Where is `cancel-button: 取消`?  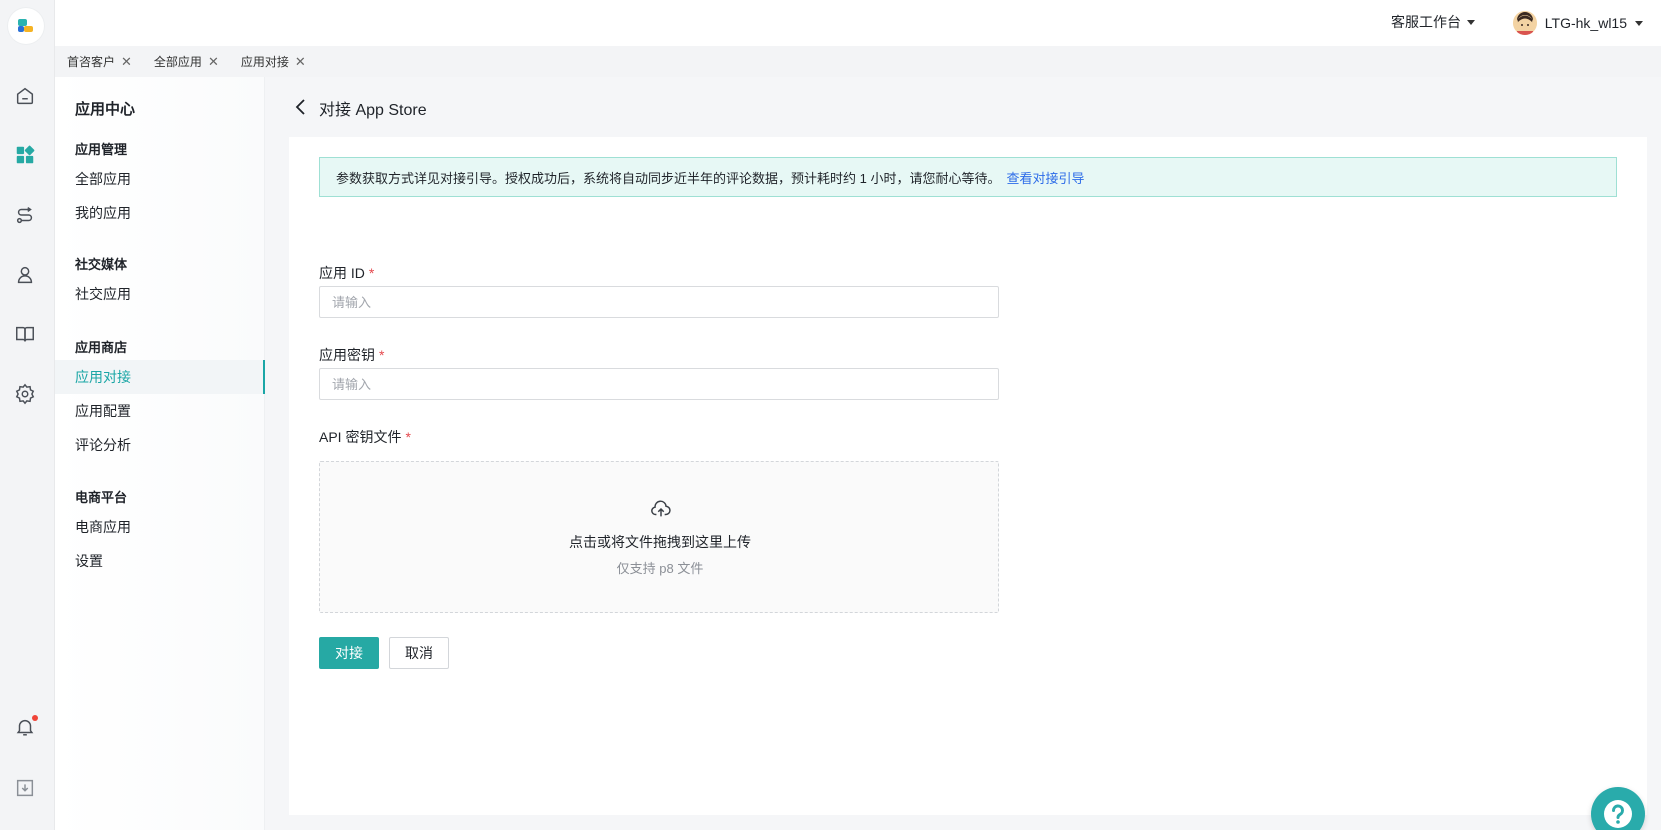 cancel-button: 取消 is located at coordinates (419, 653).